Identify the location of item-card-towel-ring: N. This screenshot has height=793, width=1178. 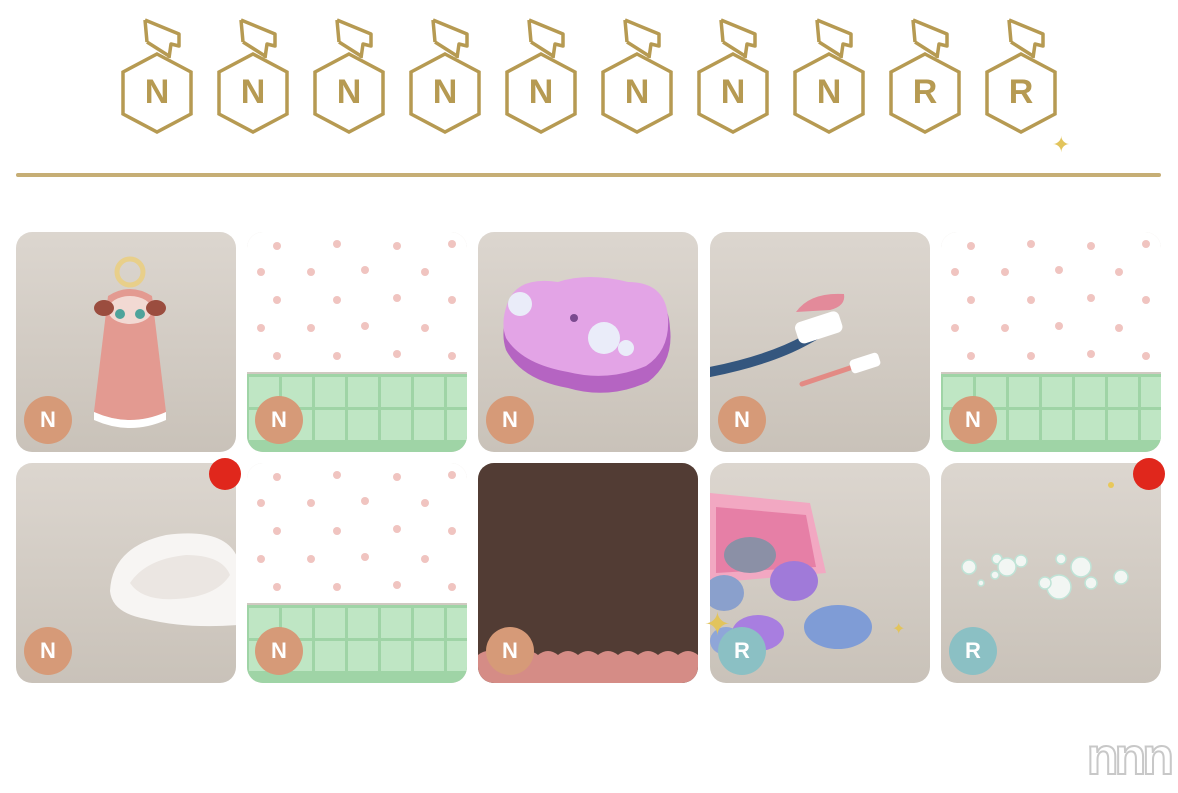
(126, 573).